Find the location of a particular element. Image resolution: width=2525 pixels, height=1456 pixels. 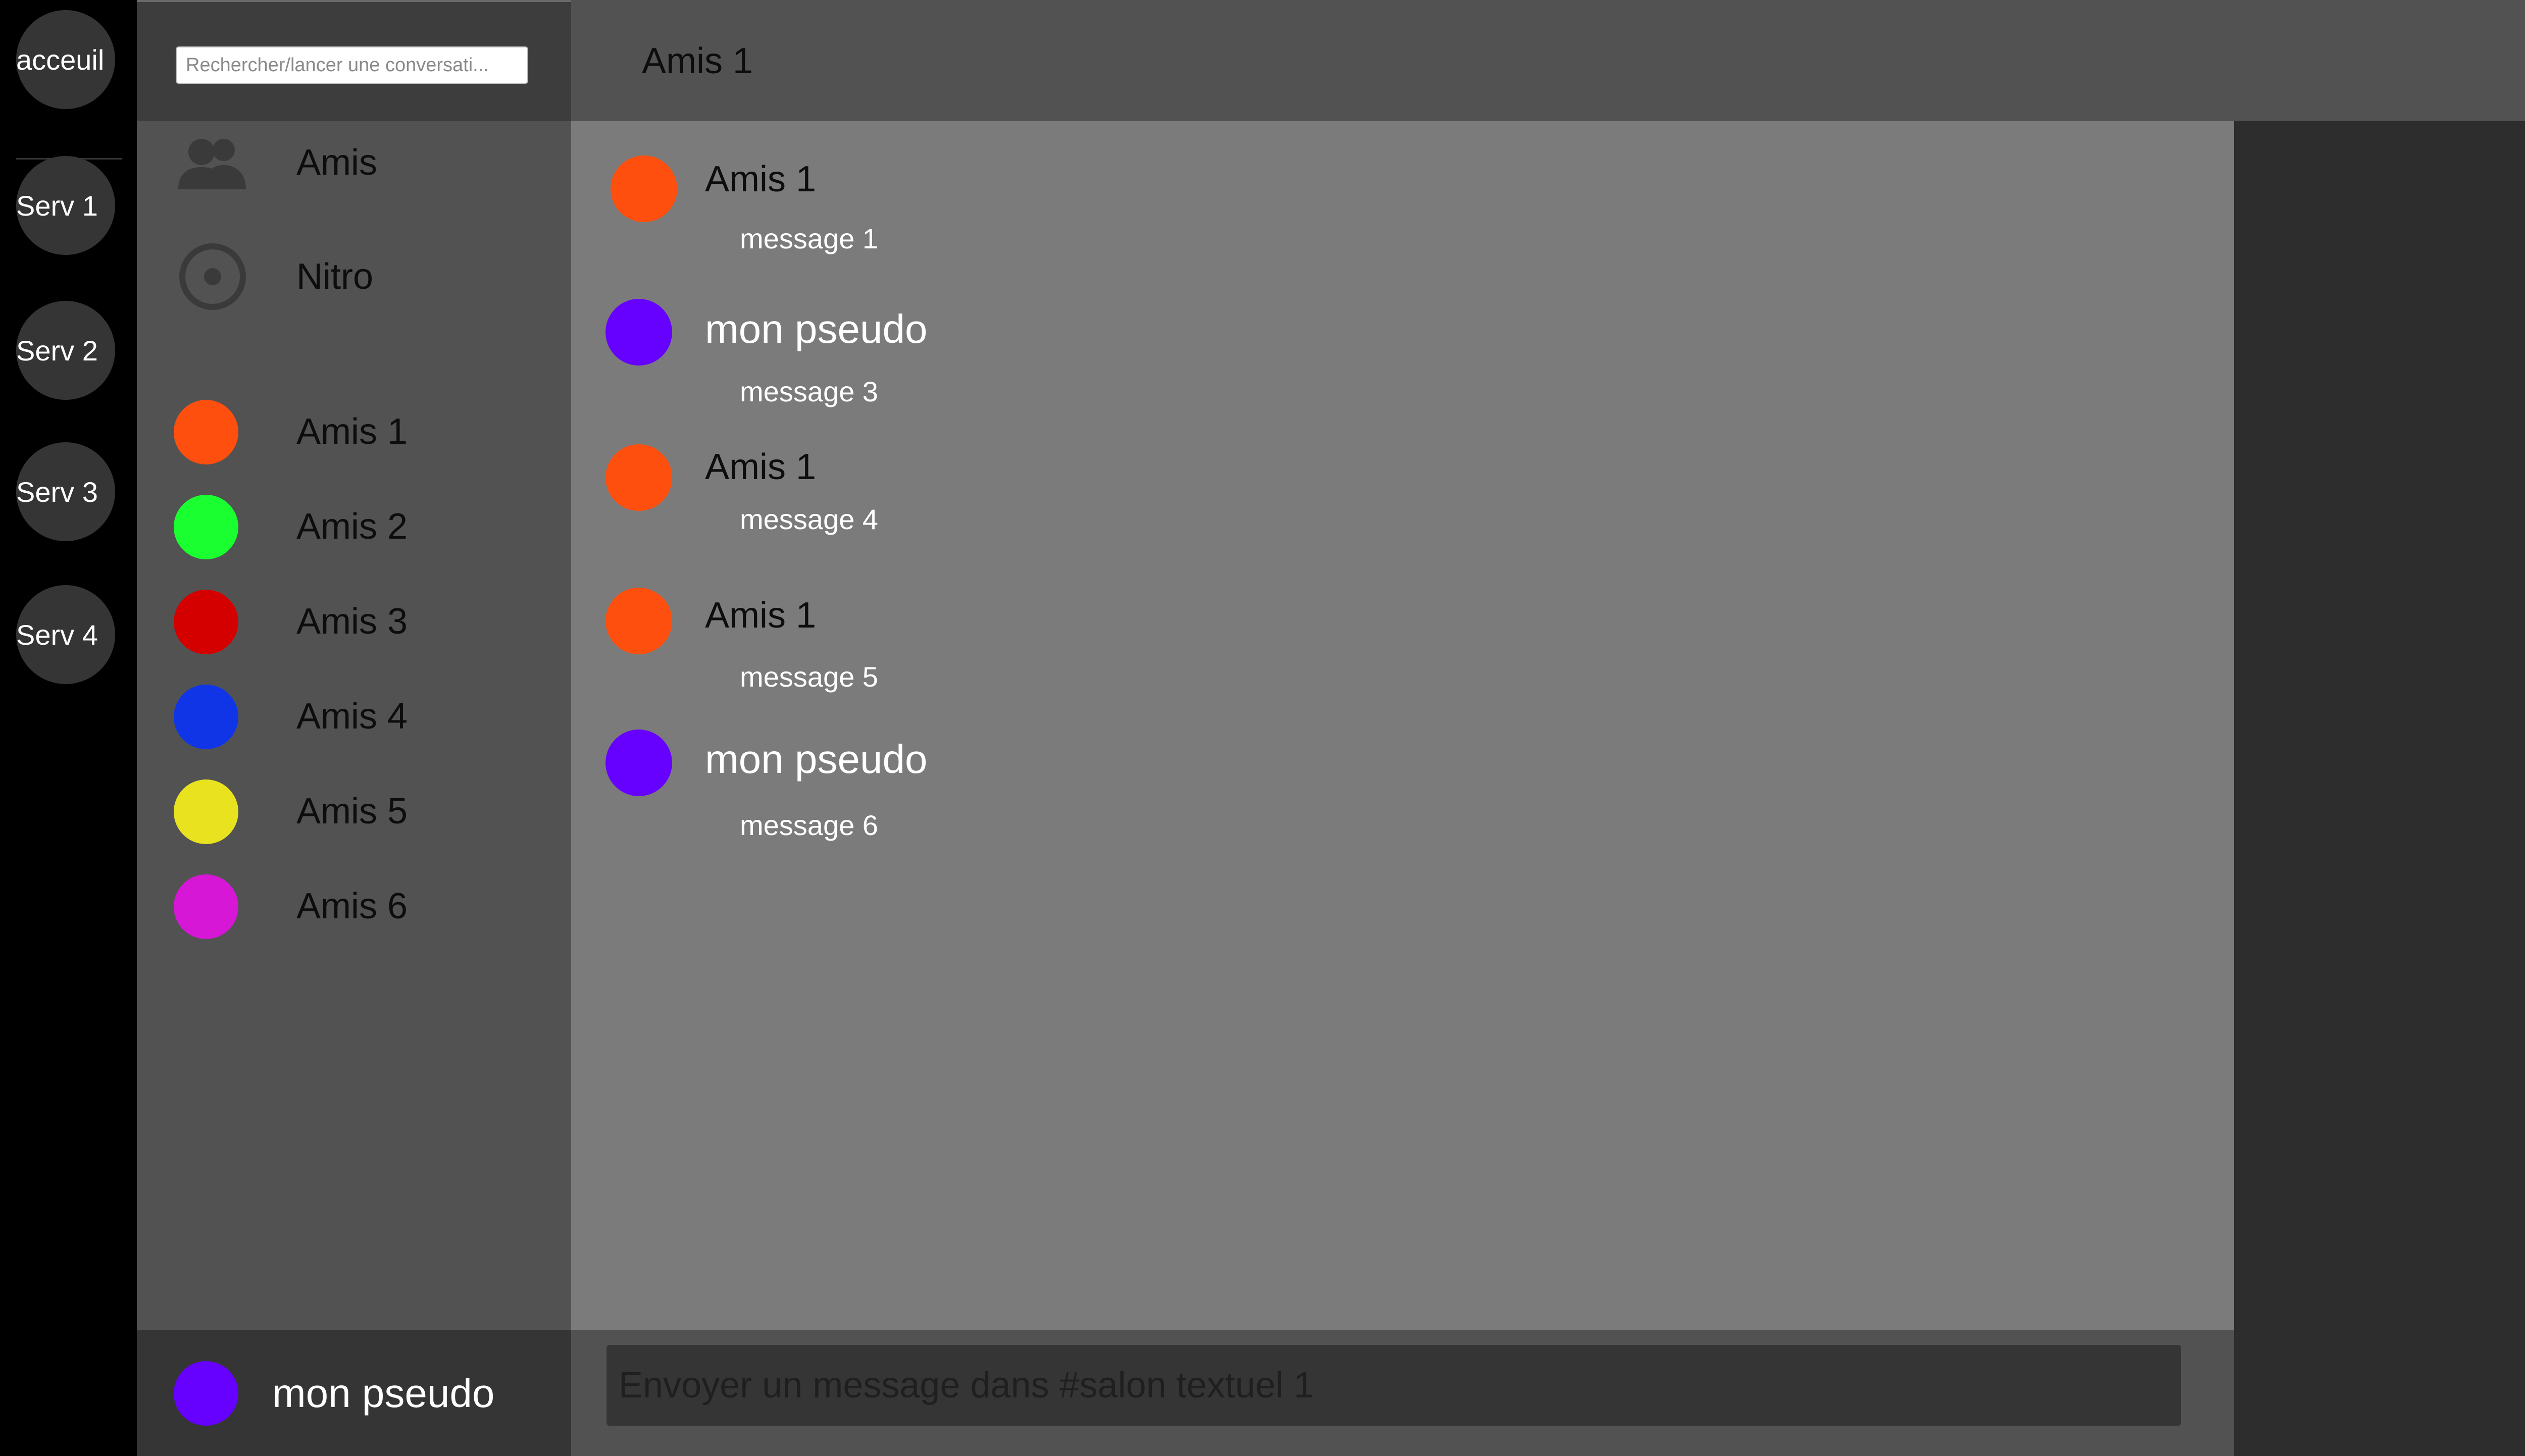

user-panel: mon pseudo is located at coordinates (354, 1393).